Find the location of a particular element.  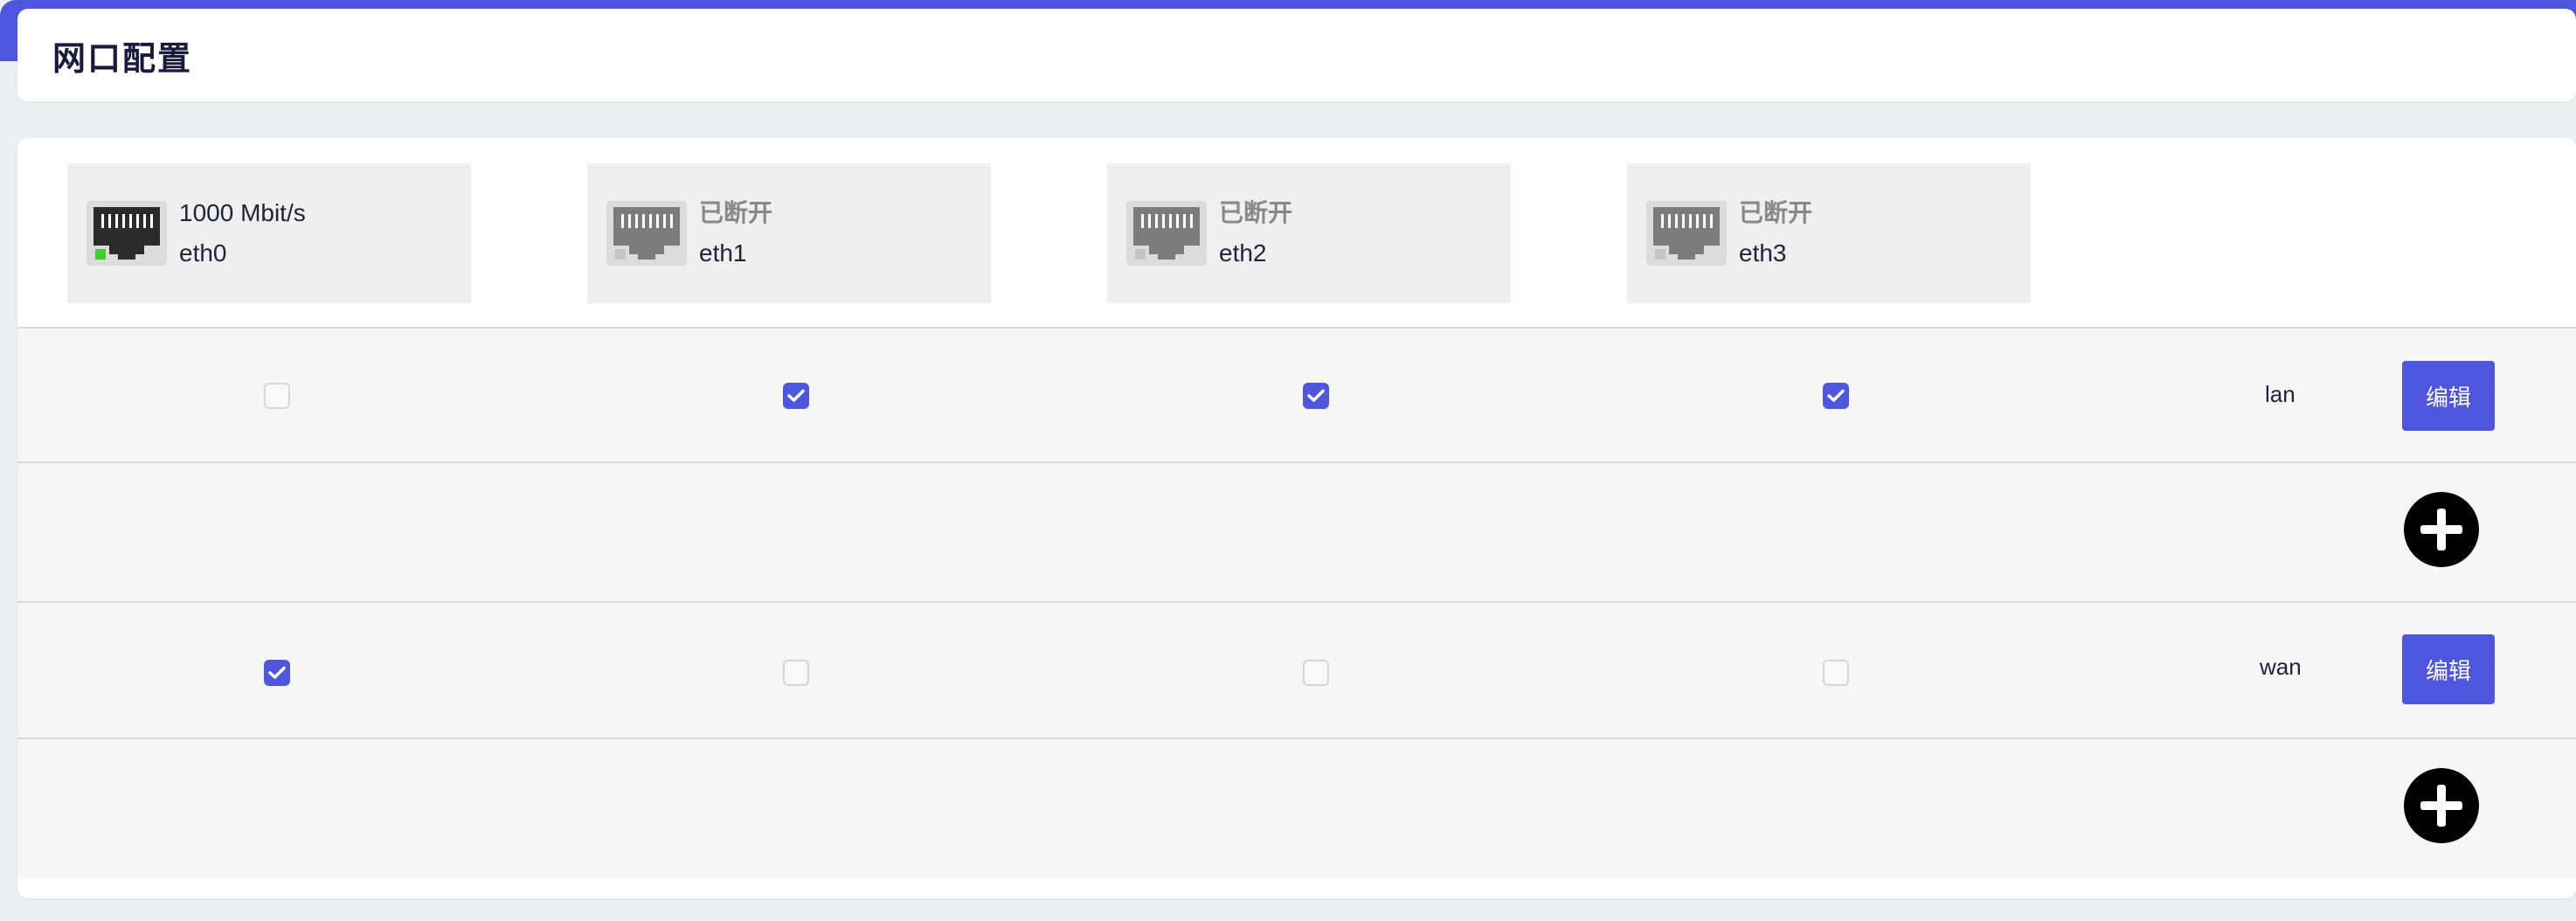

port-name: eth2 is located at coordinates (1243, 253).